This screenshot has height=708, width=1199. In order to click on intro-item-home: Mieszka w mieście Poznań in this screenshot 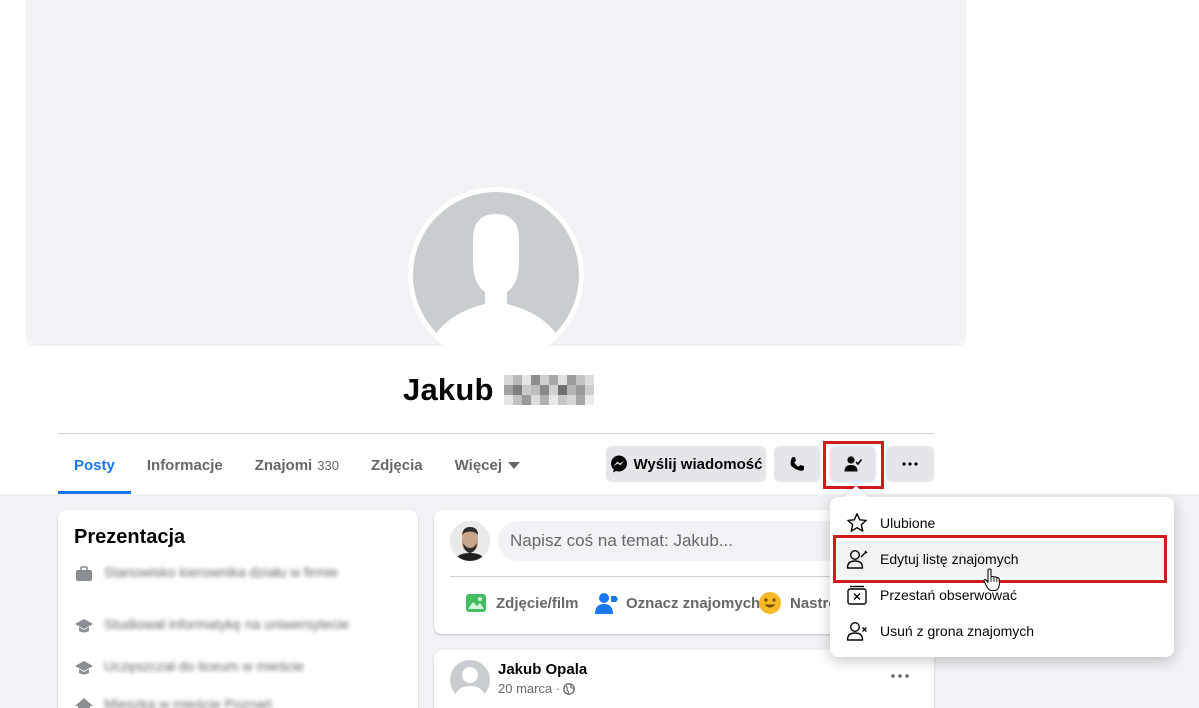, I will do `click(234, 702)`.